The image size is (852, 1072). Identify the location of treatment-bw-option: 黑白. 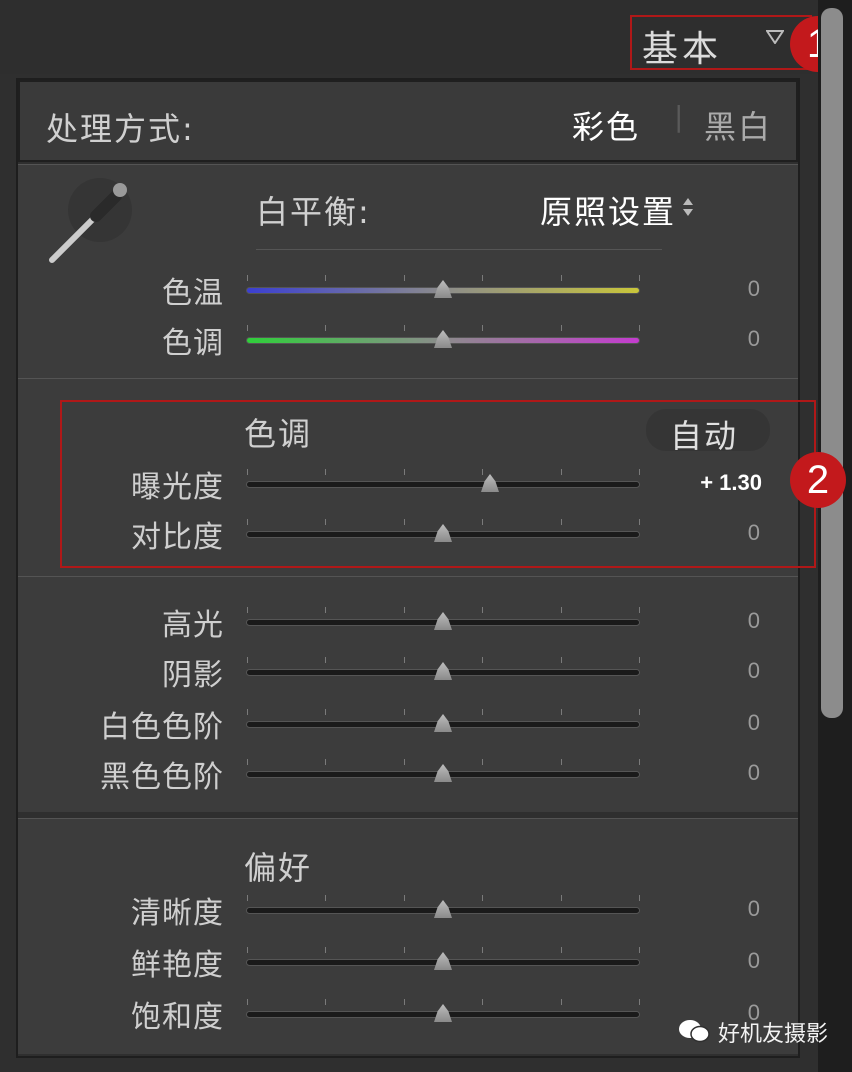
(738, 125).